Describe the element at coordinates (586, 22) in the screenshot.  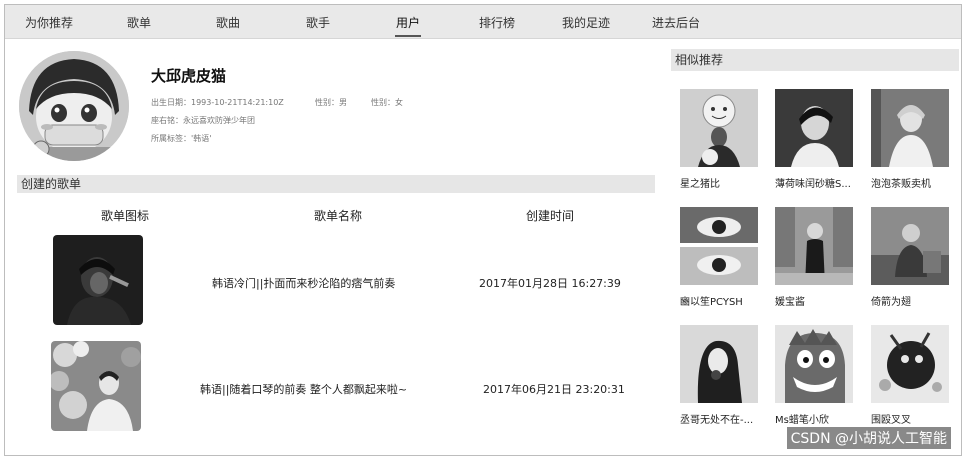
I see `nav-item-history: 我的足迹` at that location.